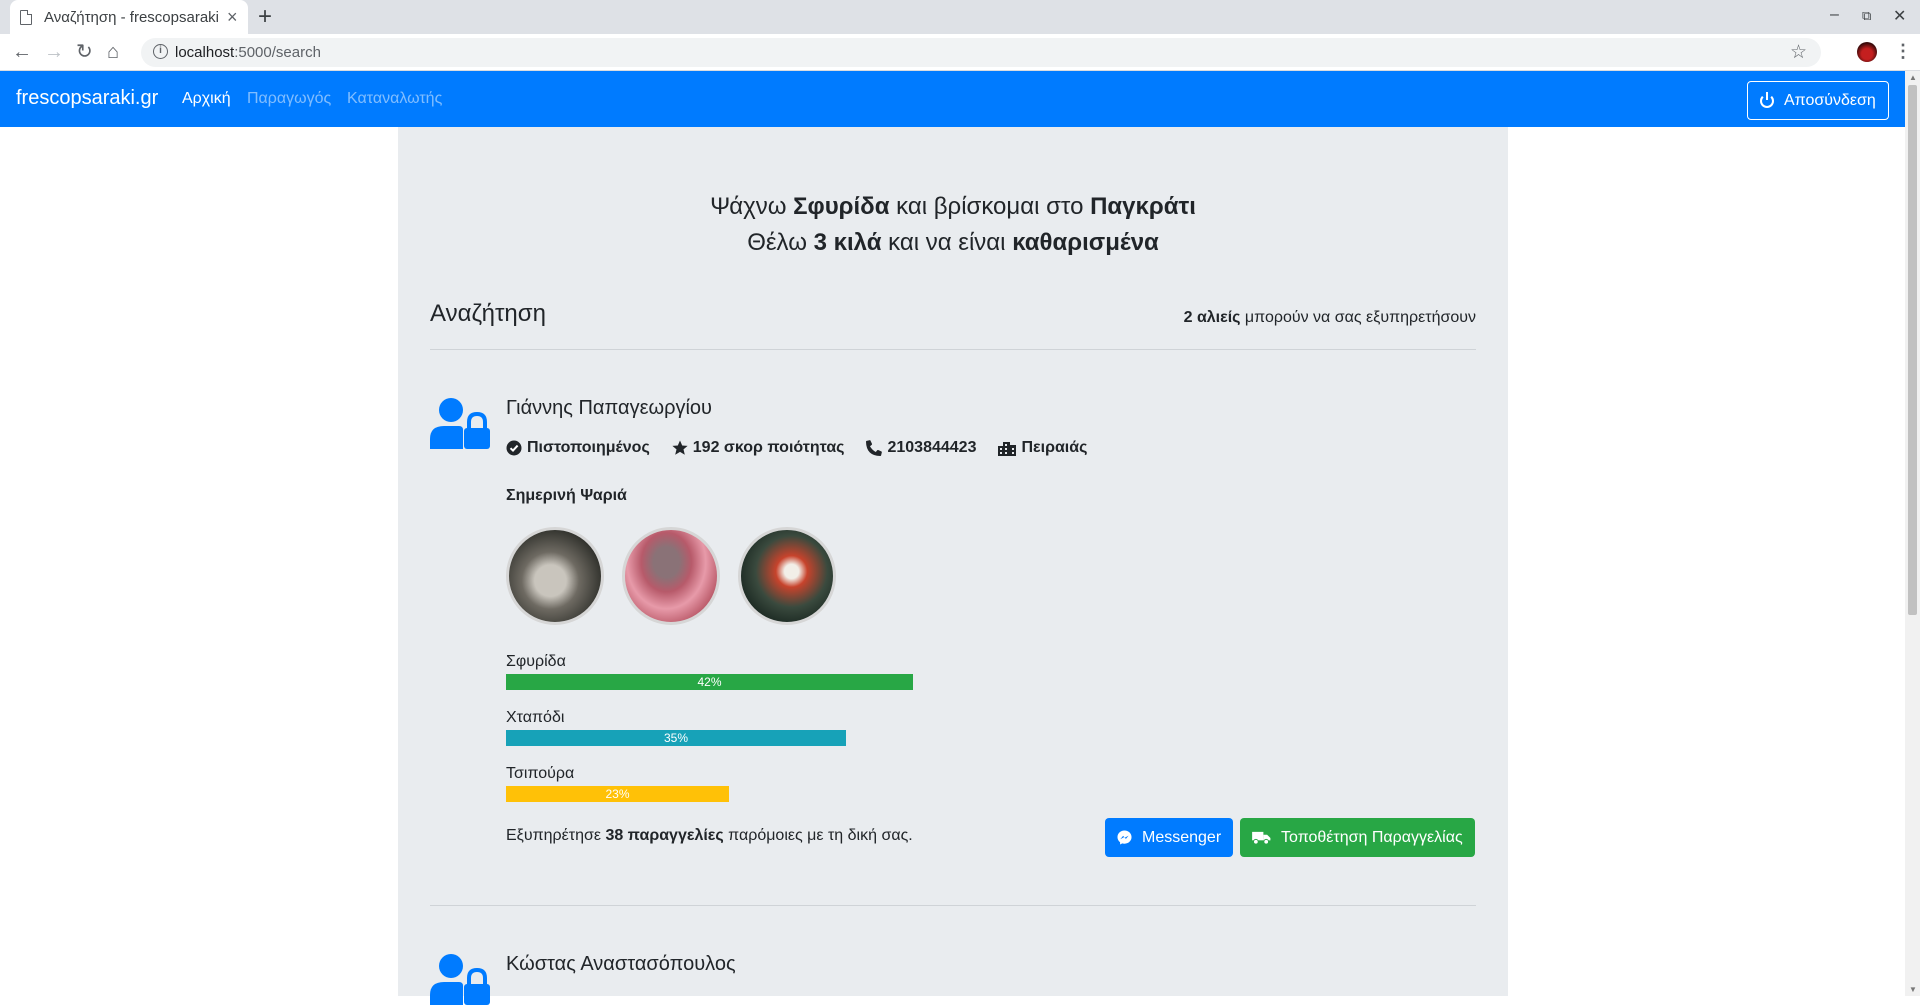  Describe the element at coordinates (1913, 989) in the screenshot. I see `scroll-down-icon: ▼` at that location.